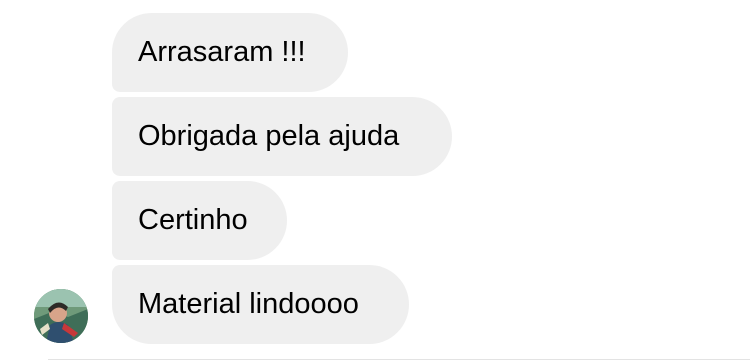  I want to click on message-text: Arrasaram !!!, so click(222, 52).